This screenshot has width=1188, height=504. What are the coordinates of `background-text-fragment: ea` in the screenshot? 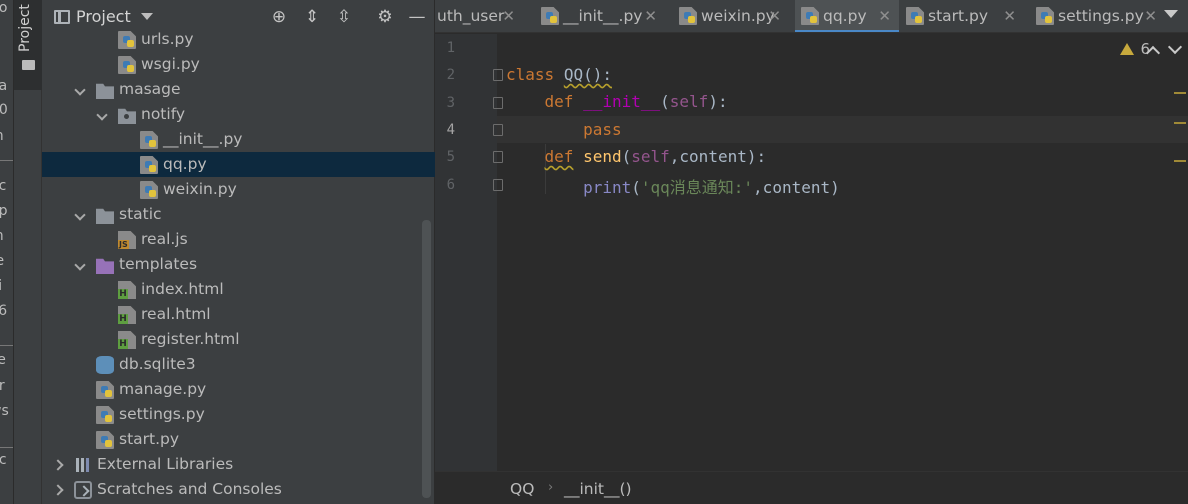 It's located at (6, 86).